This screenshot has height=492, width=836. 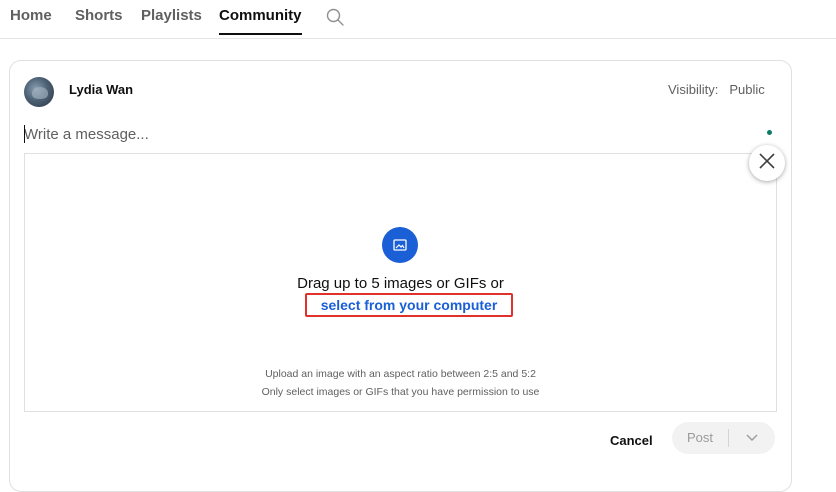 I want to click on select-from-computer-link: select from your computer, so click(x=409, y=305).